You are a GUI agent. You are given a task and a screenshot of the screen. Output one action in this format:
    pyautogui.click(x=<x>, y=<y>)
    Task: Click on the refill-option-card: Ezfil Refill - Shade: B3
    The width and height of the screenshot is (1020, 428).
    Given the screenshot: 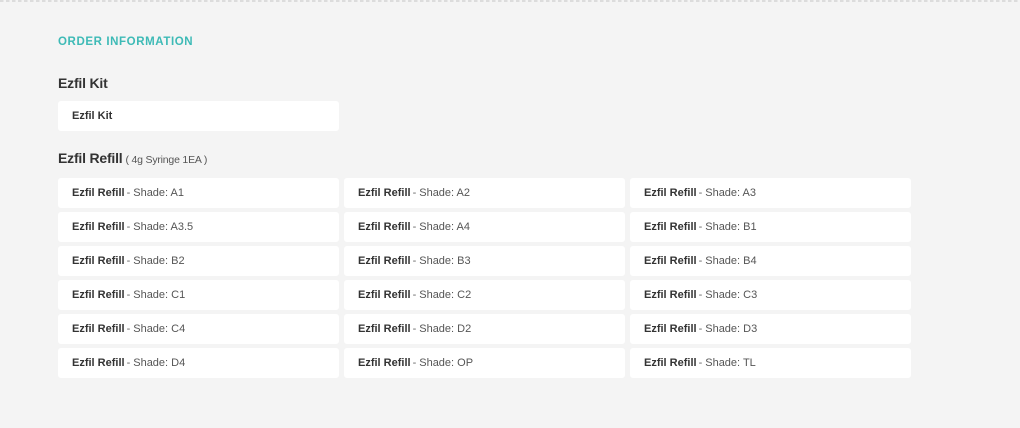 What is the action you would take?
    pyautogui.click(x=484, y=261)
    